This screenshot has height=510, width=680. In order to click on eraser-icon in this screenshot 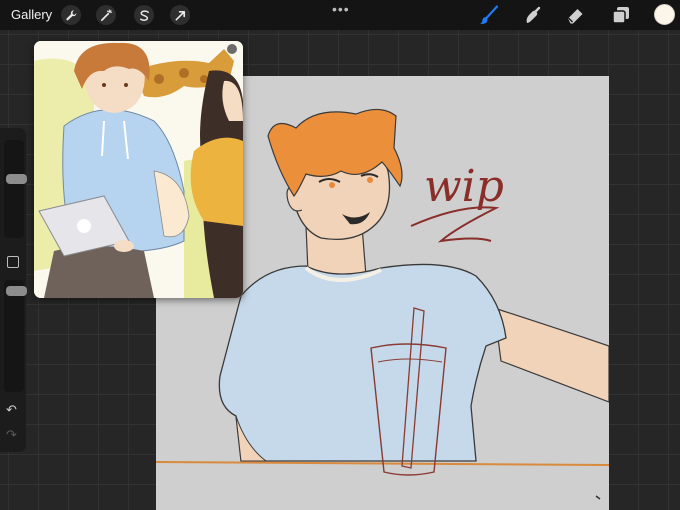, I will do `click(576, 15)`.